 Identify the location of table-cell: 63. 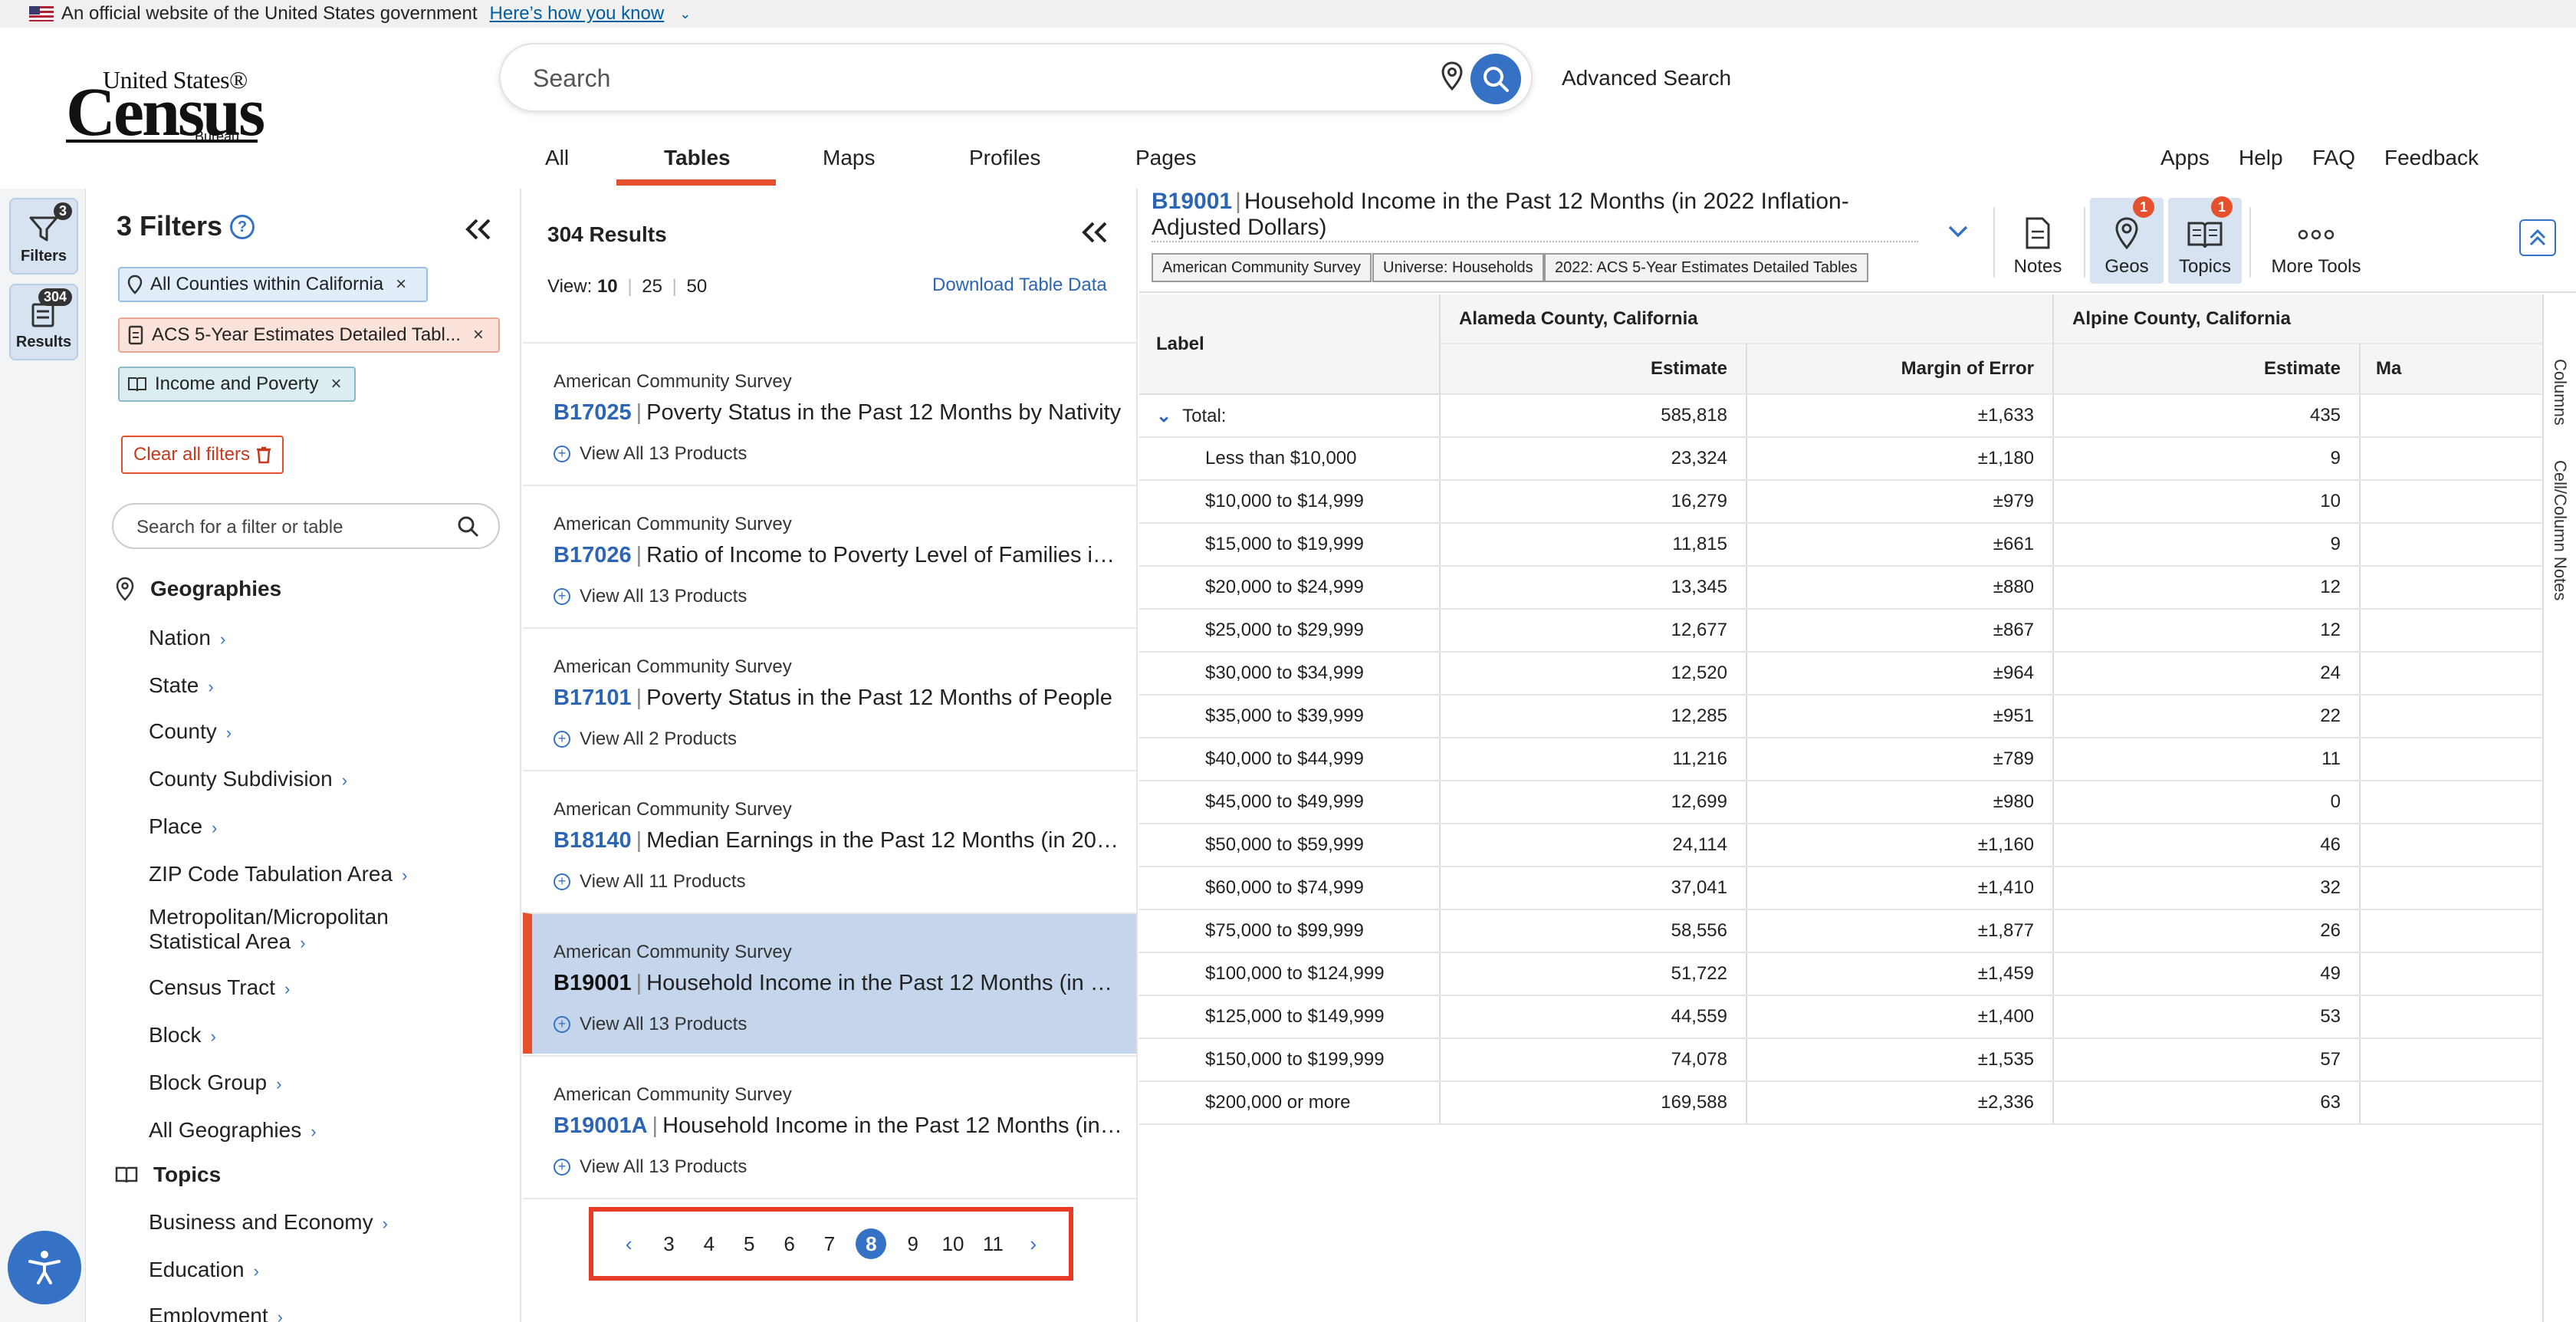
(2207, 1103).